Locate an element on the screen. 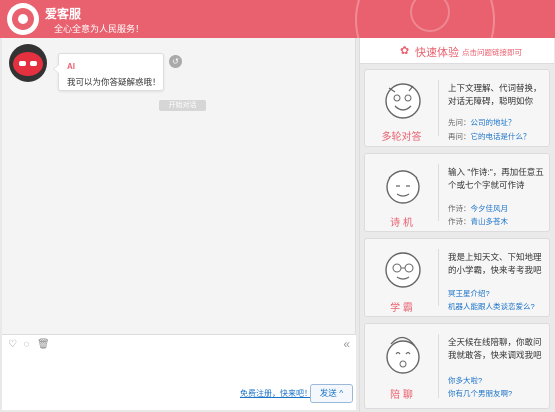 This screenshot has width=555, height=412. sample-link: 青山多苍木 is located at coordinates (490, 221).